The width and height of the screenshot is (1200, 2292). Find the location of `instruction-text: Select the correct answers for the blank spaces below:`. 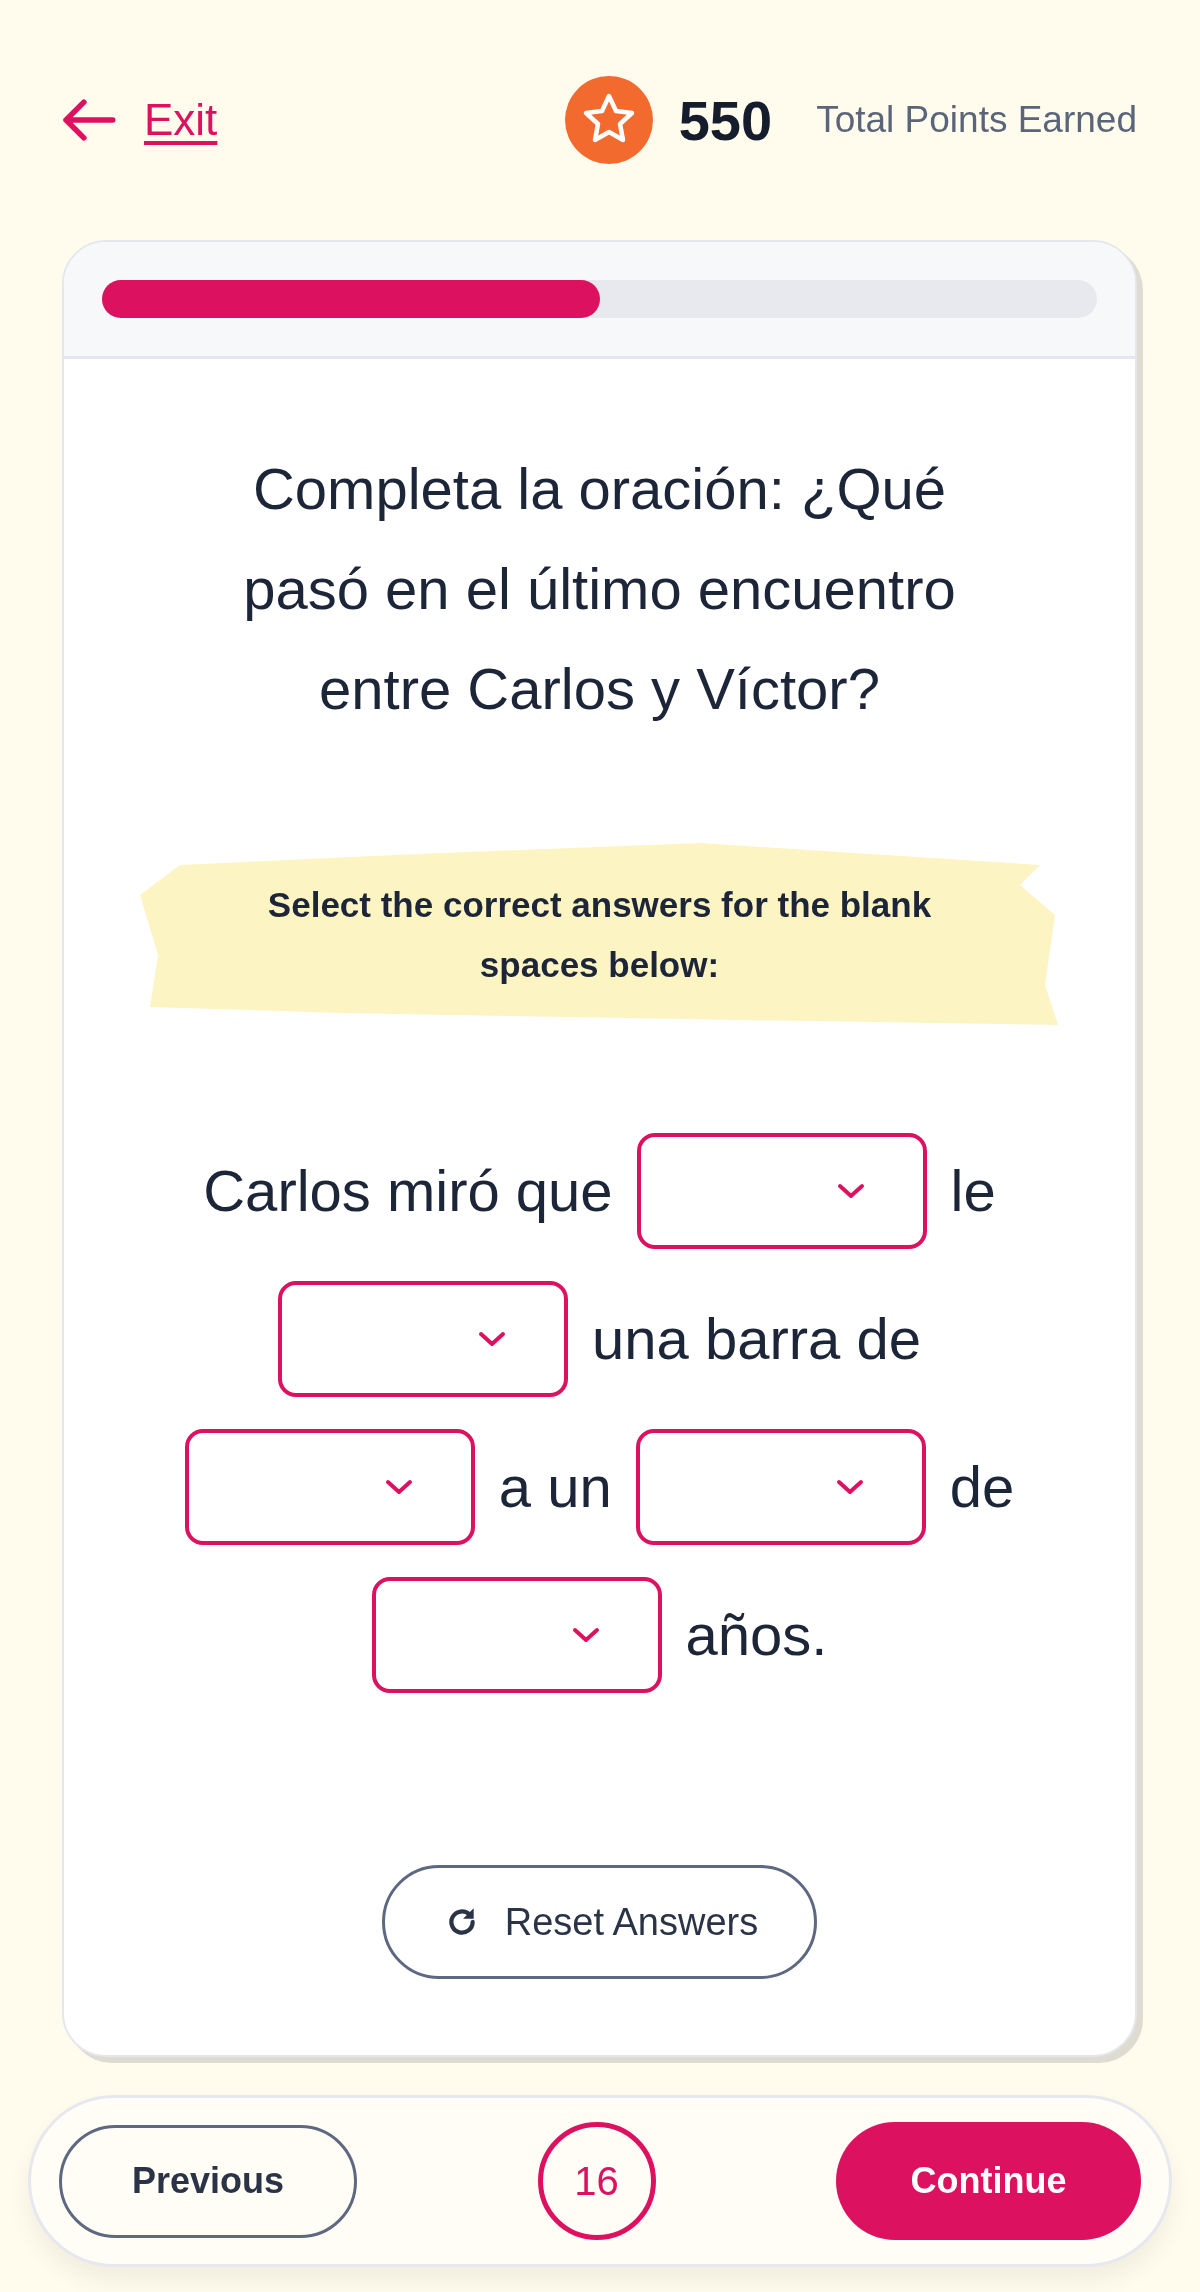

instruction-text: Select the correct answers for the blank spaces below: is located at coordinates (599, 935).